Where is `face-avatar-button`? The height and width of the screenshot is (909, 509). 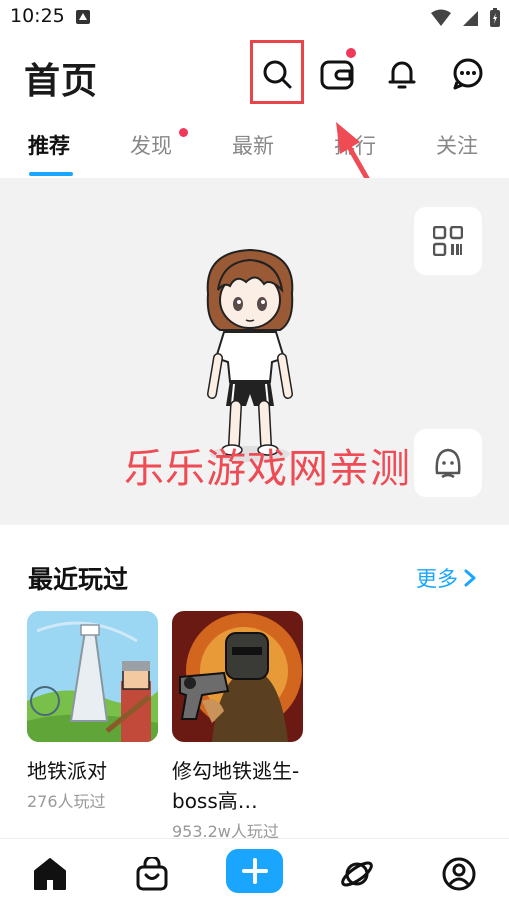
face-avatar-button is located at coordinates (448, 463).